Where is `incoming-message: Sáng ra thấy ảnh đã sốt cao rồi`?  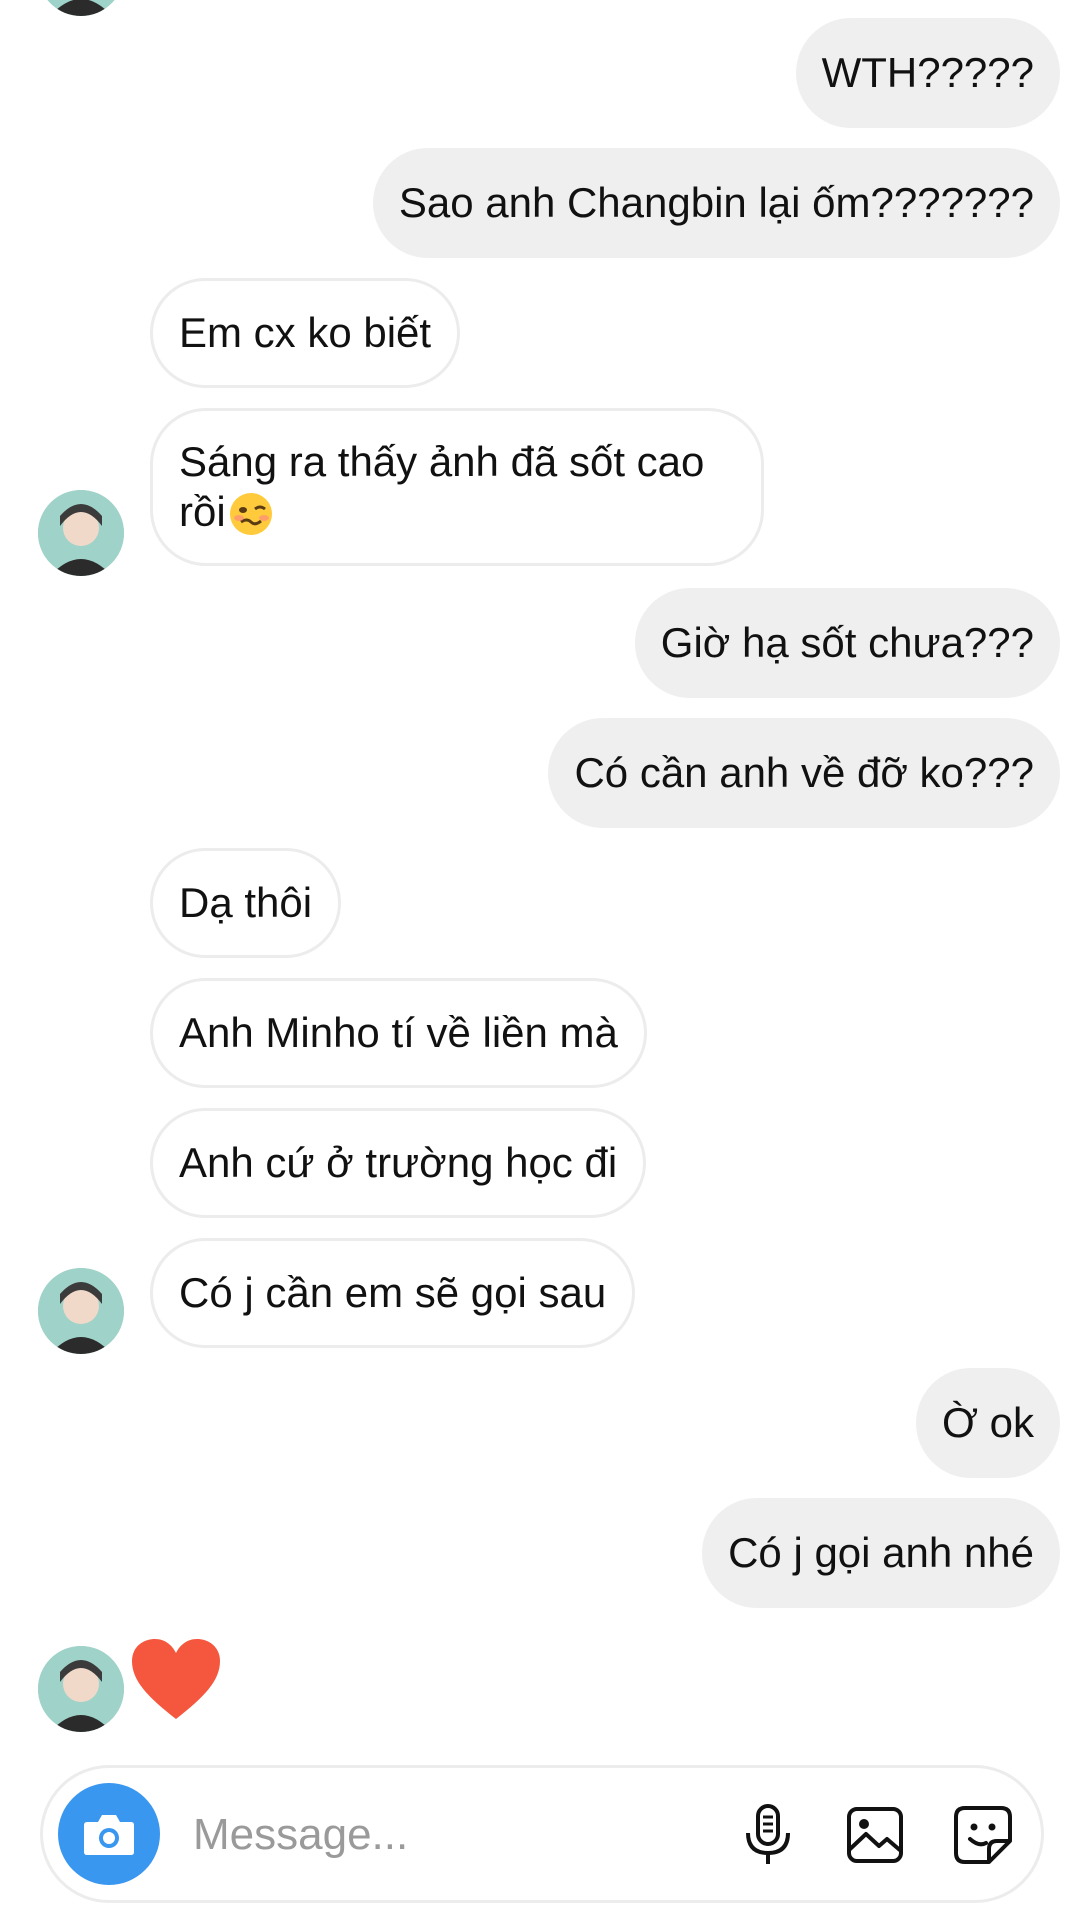 incoming-message: Sáng ra thấy ảnh đã sốt cao rồi is located at coordinates (457, 487).